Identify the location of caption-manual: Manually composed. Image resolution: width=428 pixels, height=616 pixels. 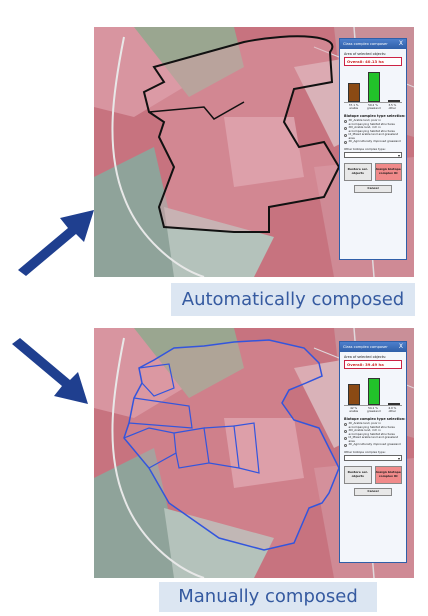
(268, 597).